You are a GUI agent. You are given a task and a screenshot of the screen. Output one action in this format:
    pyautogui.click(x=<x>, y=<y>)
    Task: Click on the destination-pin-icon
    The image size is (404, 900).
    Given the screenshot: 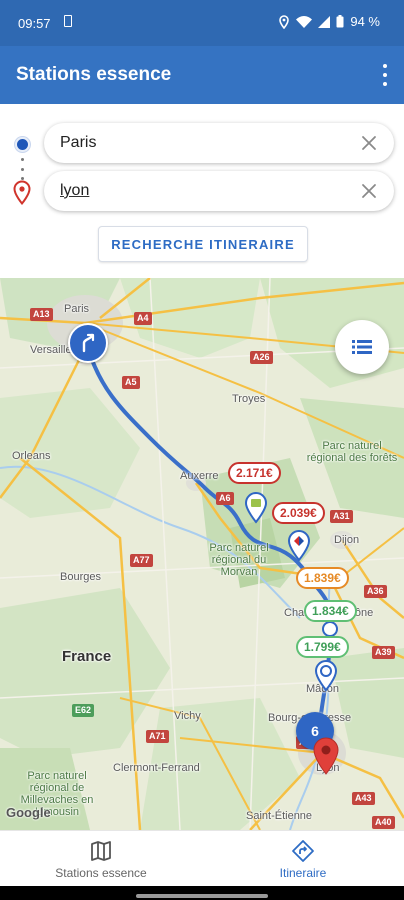 What is the action you would take?
    pyautogui.click(x=22, y=193)
    